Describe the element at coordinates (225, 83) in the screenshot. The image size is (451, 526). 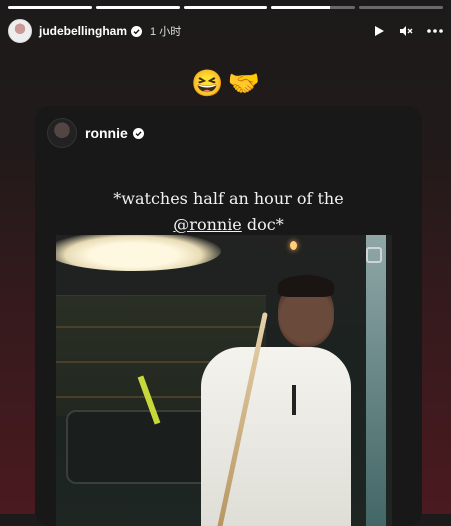
I see `emoji-sticker: 😆 🤝` at that location.